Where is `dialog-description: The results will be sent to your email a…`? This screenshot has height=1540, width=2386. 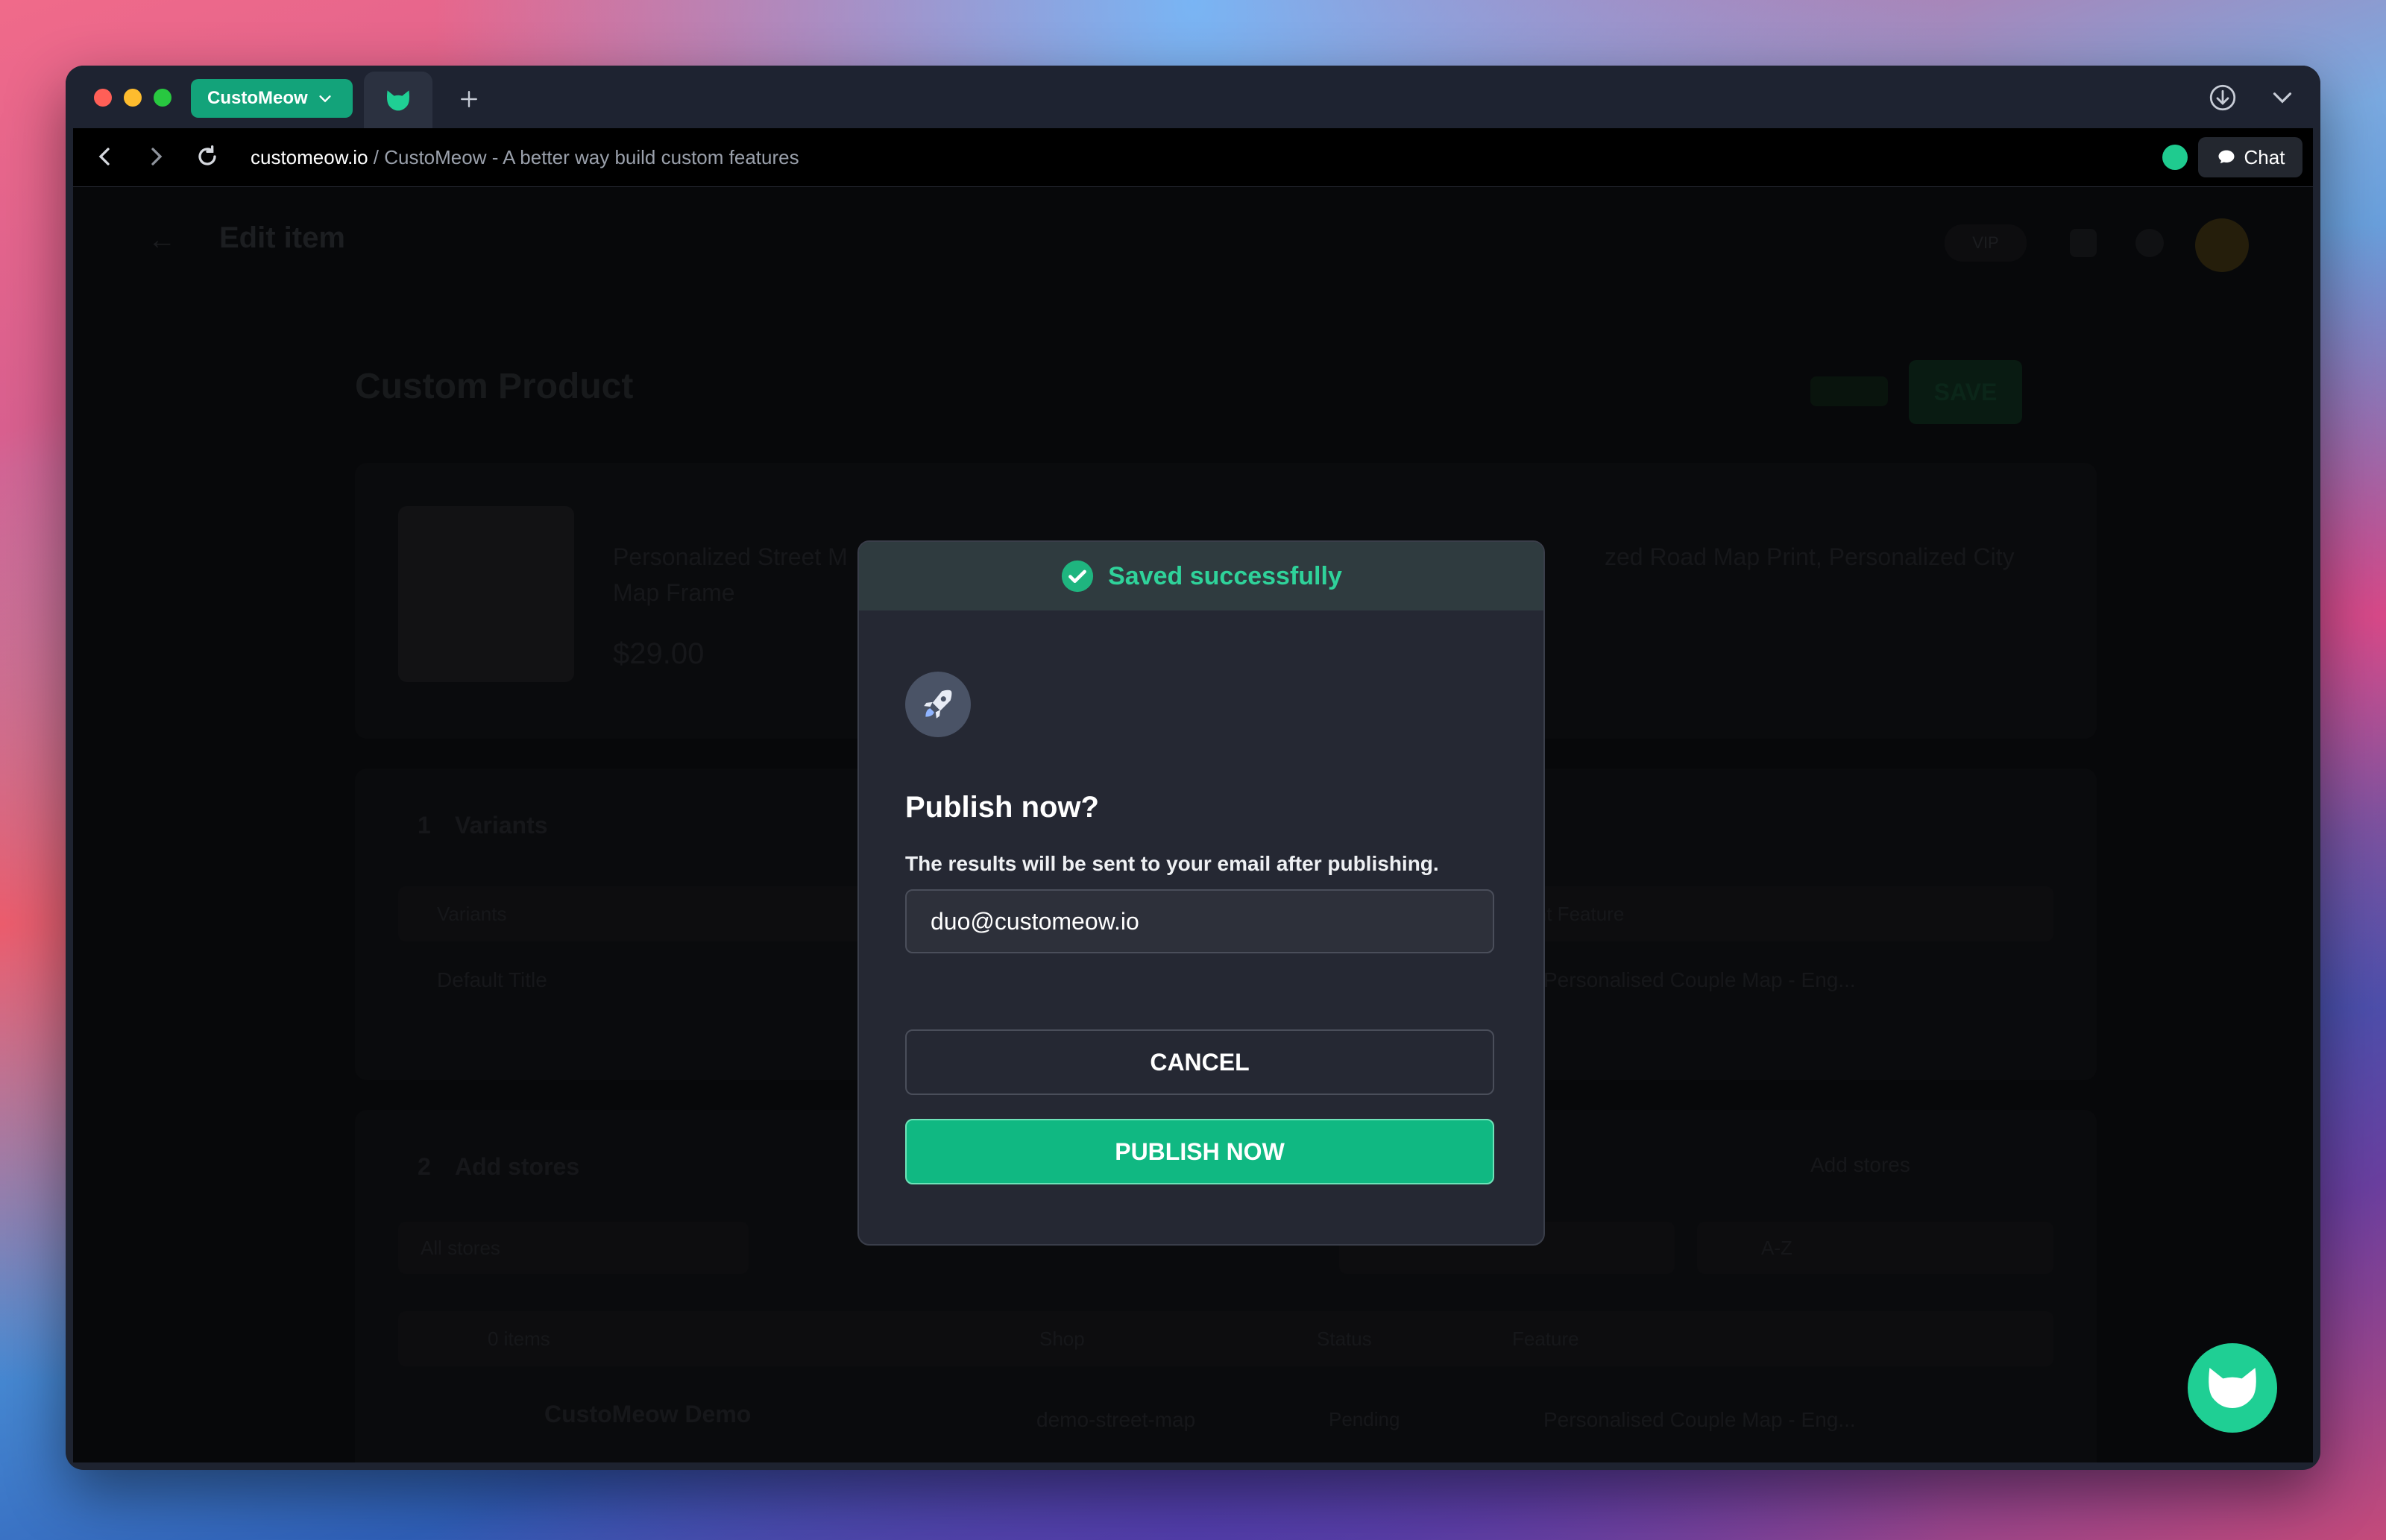
dialog-description: The results will be sent to your email a… is located at coordinates (1172, 863).